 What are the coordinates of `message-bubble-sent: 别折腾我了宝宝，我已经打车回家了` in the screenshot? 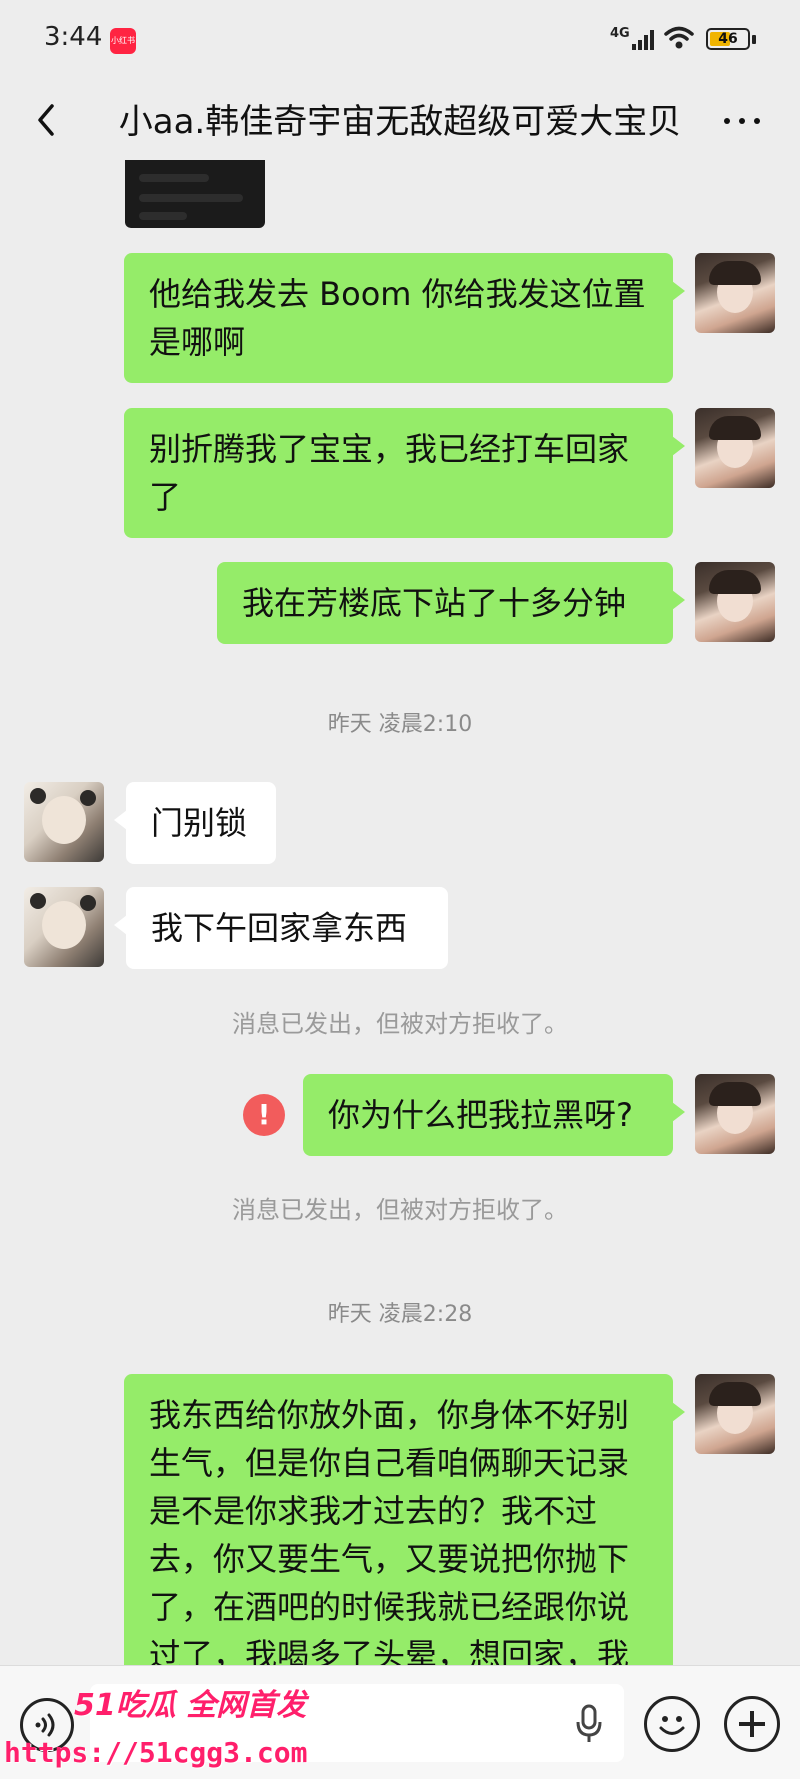 It's located at (404, 473).